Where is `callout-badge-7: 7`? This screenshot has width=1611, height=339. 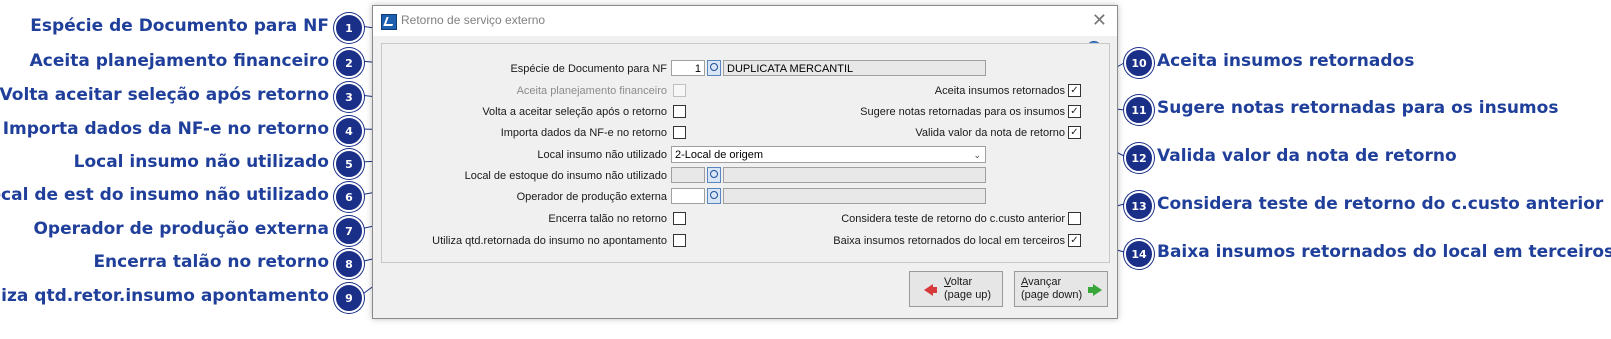
callout-badge-7: 7 is located at coordinates (349, 231).